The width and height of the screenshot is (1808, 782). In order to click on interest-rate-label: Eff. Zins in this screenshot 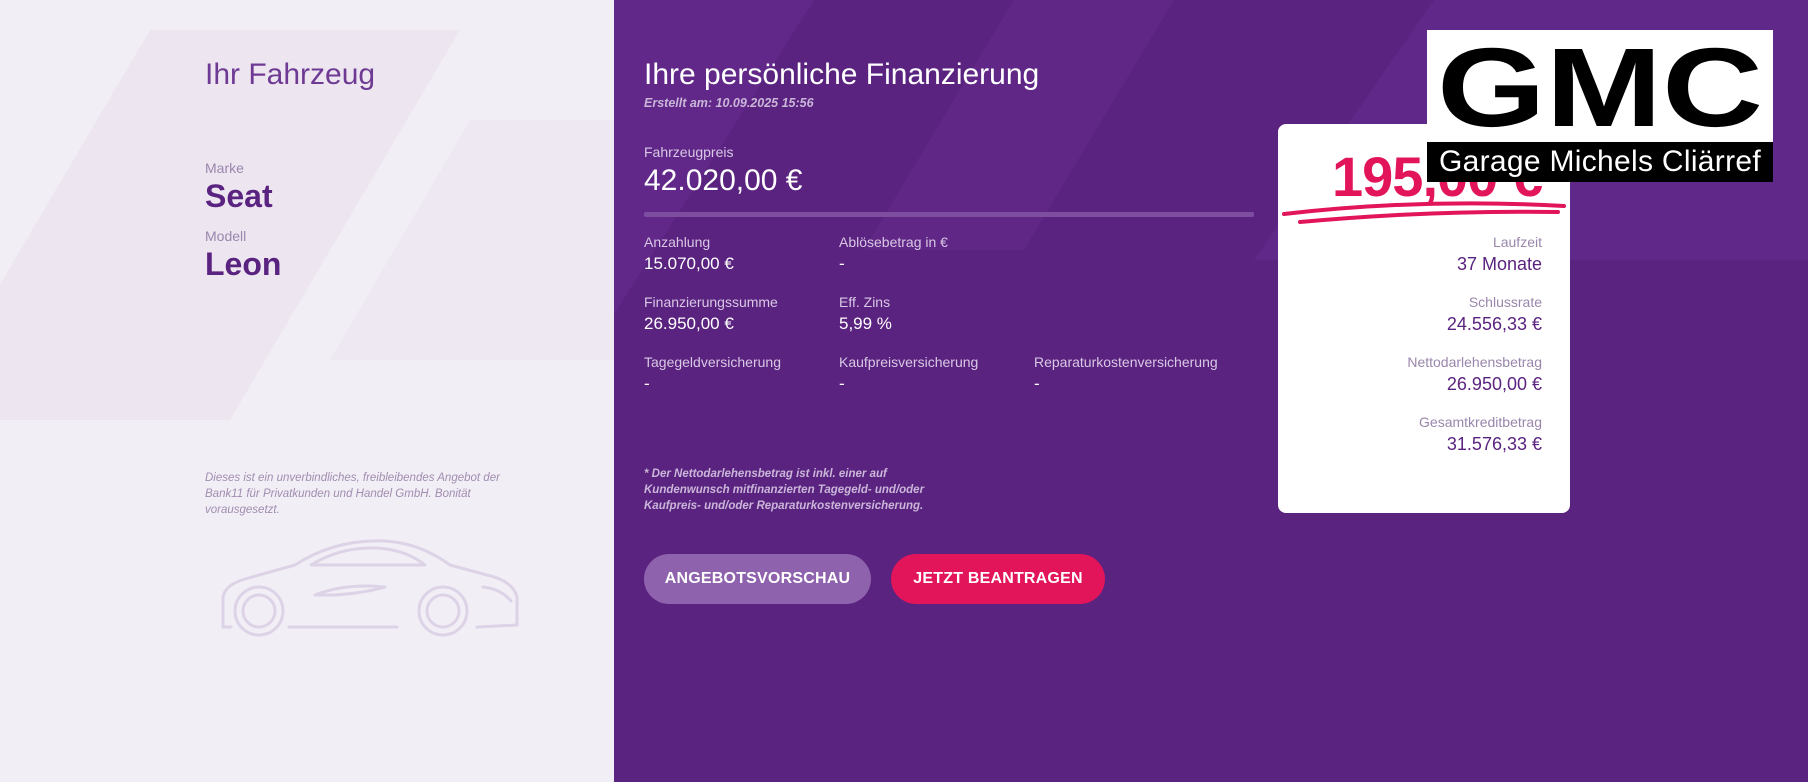, I will do `click(865, 302)`.